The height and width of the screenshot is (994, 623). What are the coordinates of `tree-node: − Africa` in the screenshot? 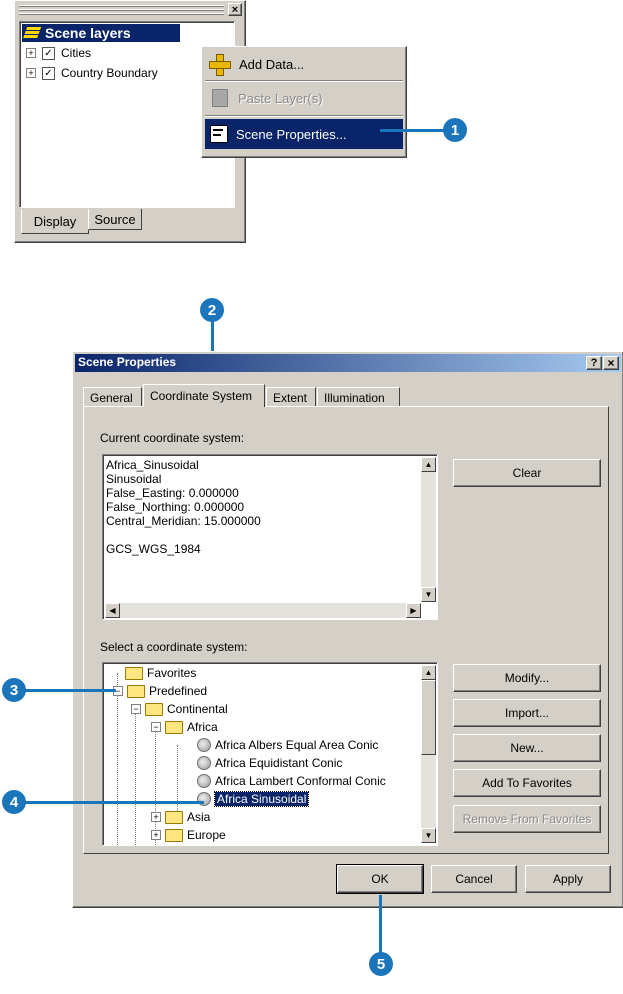 It's located at (184, 727).